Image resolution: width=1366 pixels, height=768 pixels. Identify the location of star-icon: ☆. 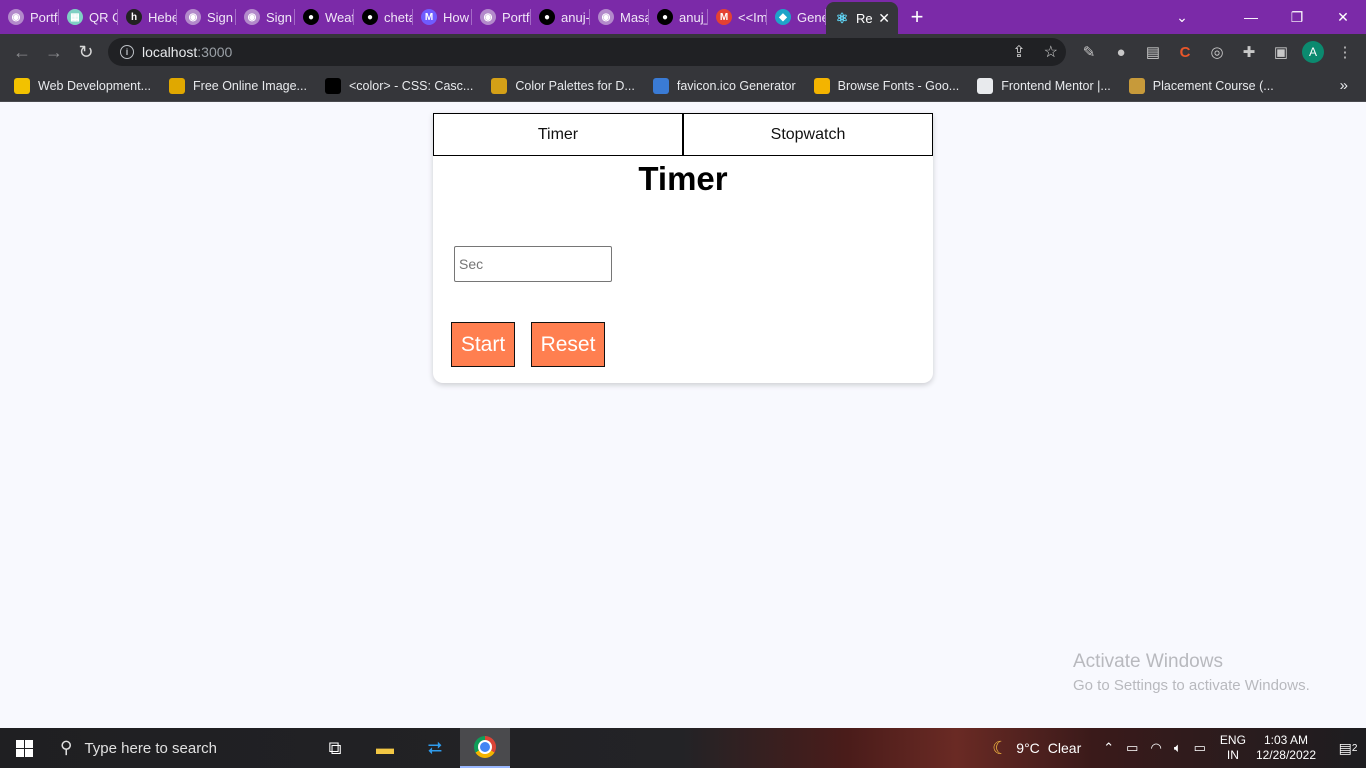
(1051, 52).